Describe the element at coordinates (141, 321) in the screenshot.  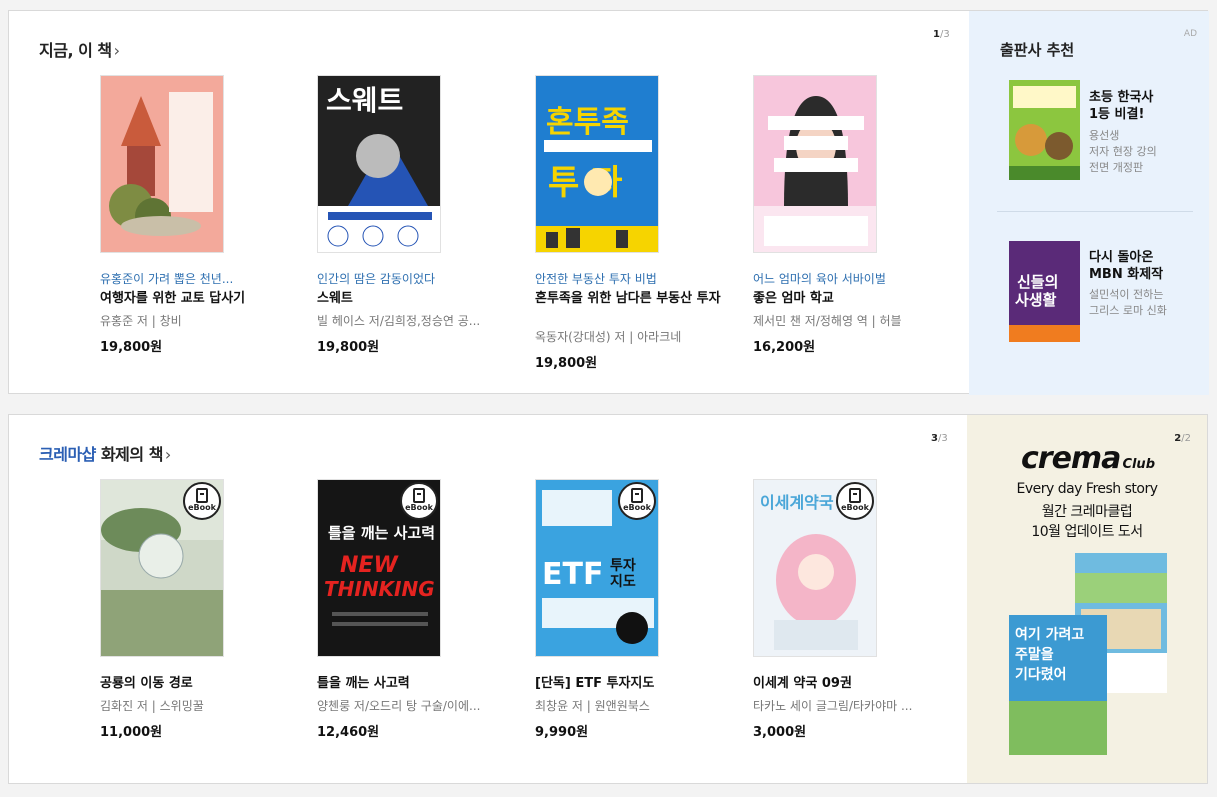
I see `book-meta: 유홍준 저 | 창비` at that location.